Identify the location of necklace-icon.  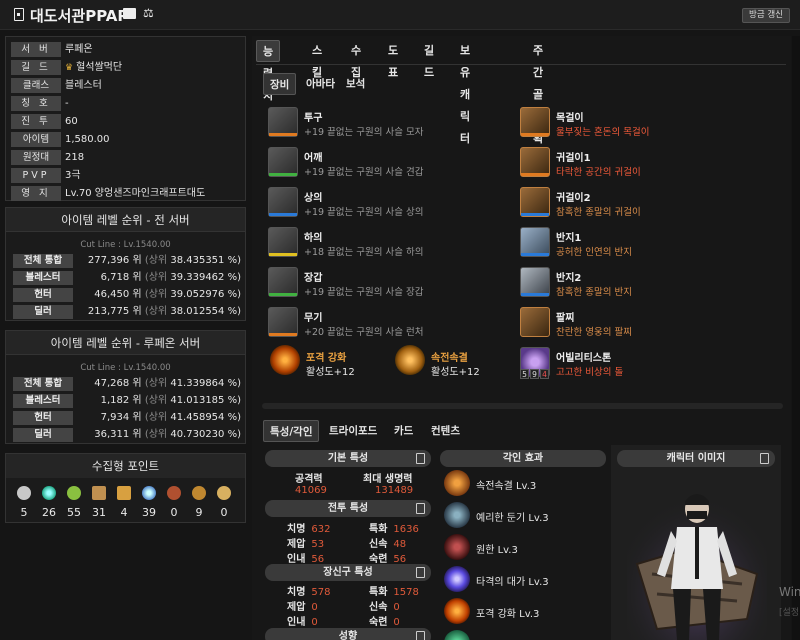
(535, 122).